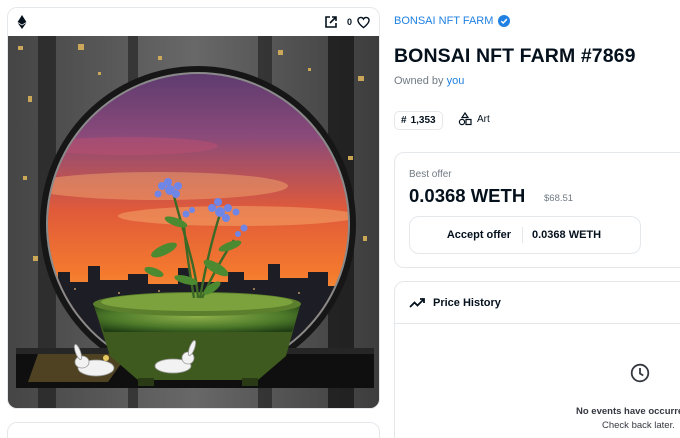 The image size is (680, 438). What do you see at coordinates (193, 22) in the screenshot?
I see `media-toolbar: 0` at bounding box center [193, 22].